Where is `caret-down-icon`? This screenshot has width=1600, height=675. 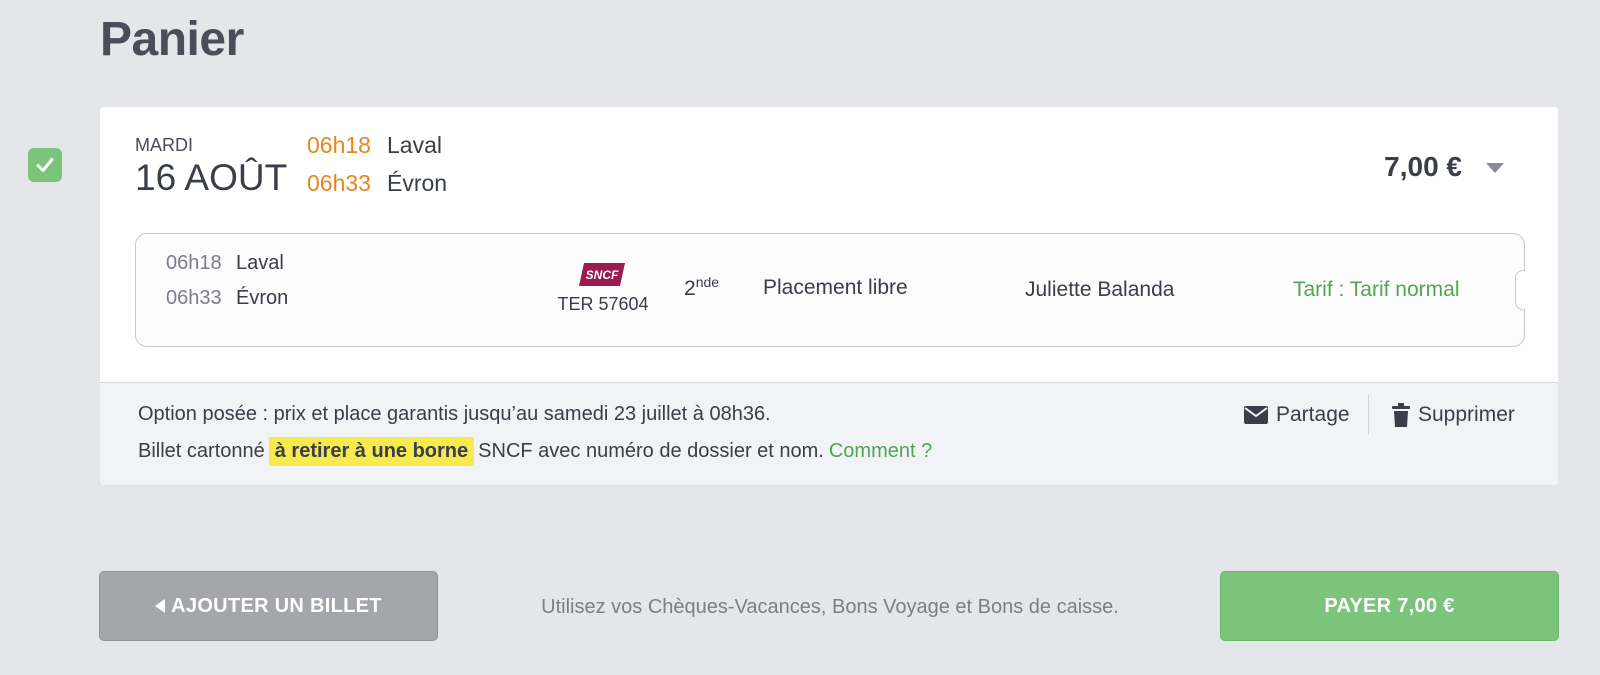 caret-down-icon is located at coordinates (1495, 168).